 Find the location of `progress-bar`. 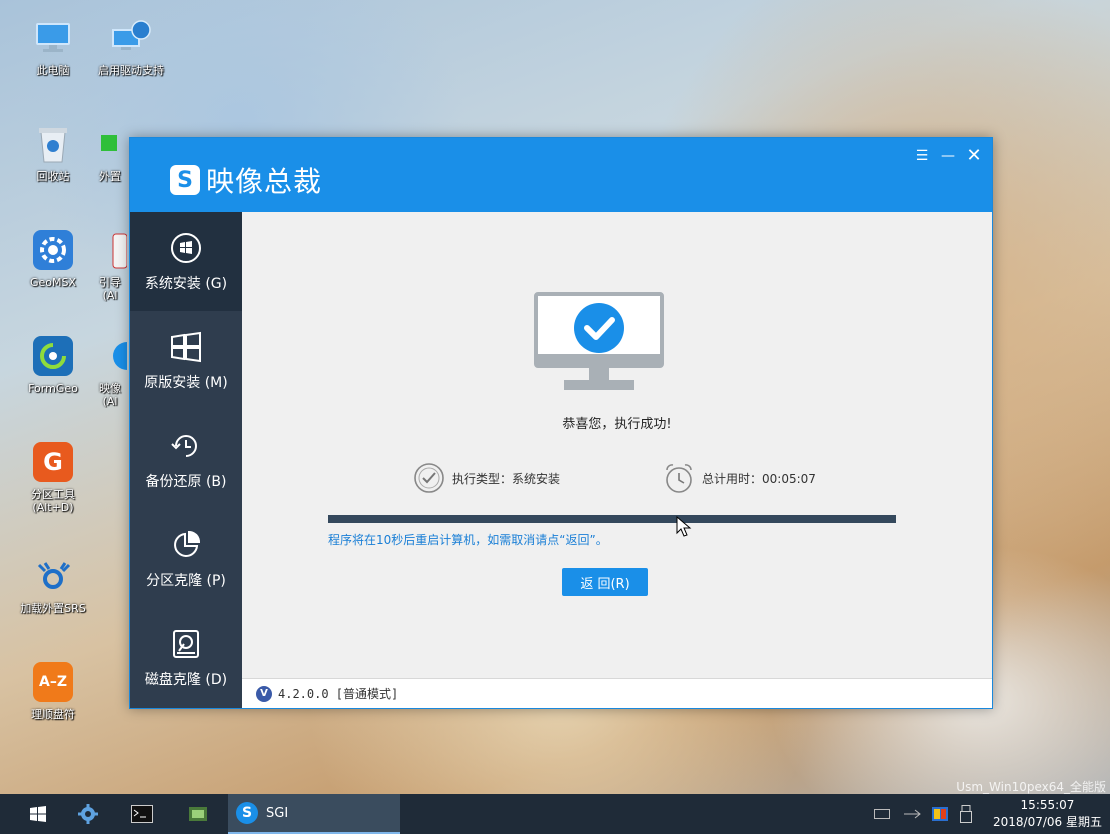

progress-bar is located at coordinates (612, 519).